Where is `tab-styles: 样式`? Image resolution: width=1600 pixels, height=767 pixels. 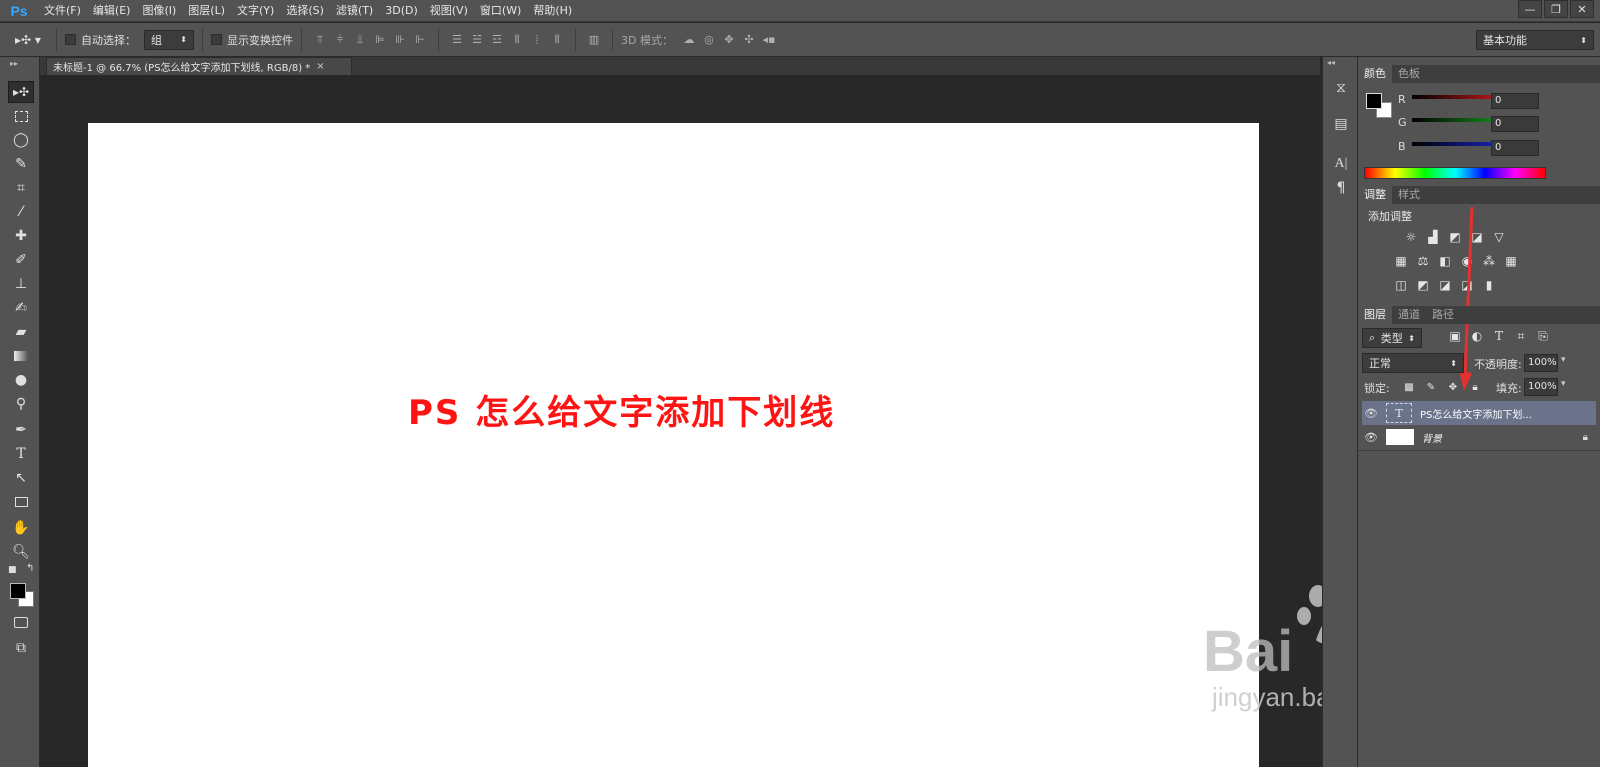 tab-styles: 样式 is located at coordinates (1409, 195).